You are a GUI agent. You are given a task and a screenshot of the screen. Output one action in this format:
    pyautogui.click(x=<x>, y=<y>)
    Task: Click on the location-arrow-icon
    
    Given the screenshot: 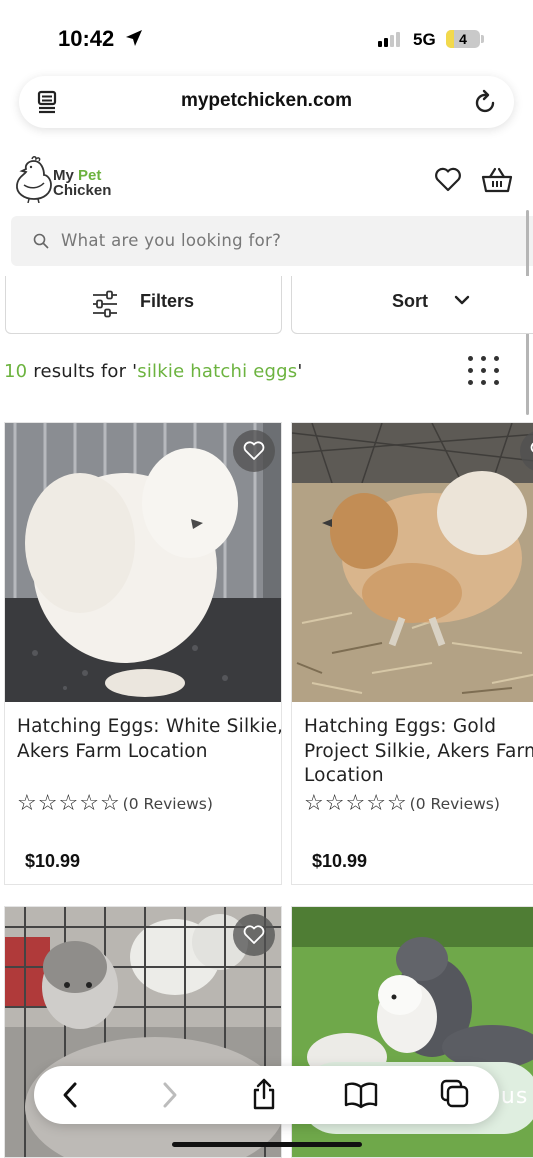 What is the action you would take?
    pyautogui.click(x=134, y=38)
    